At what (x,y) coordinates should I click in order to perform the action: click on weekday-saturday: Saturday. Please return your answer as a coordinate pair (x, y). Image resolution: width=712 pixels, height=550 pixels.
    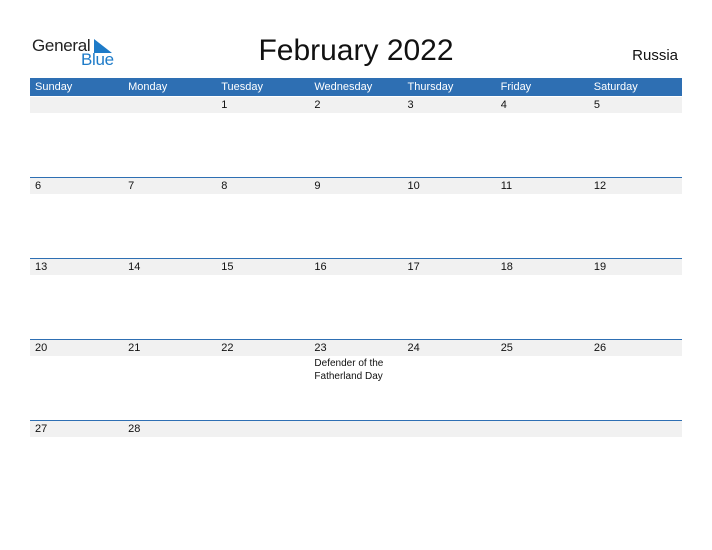
    Looking at the image, I should click on (615, 87).